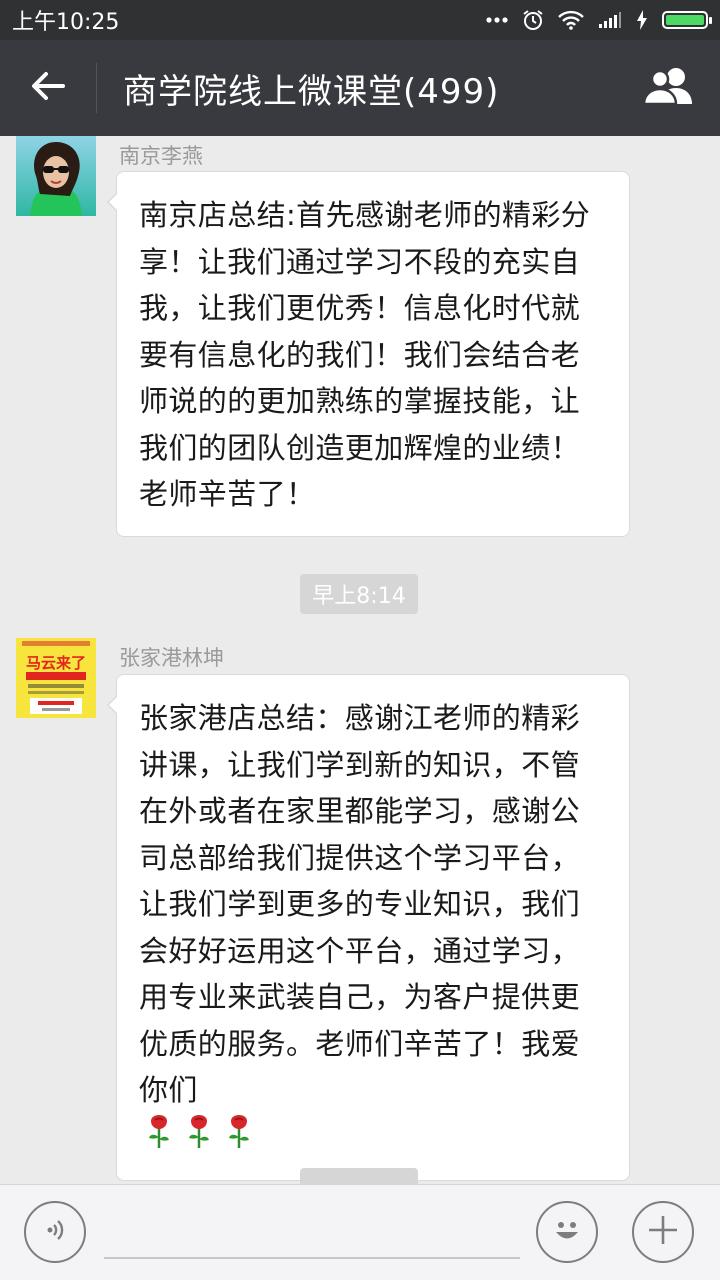  I want to click on status-bar: 上午10:25, so click(360, 20).